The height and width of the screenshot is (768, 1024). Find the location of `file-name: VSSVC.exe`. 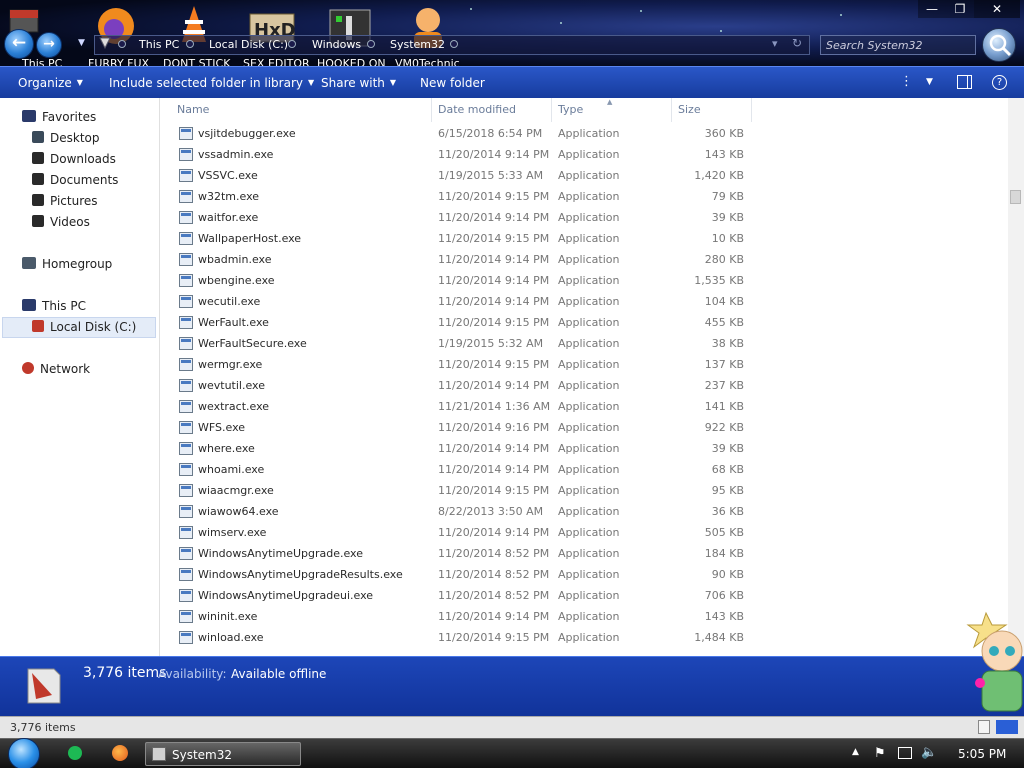

file-name: VSSVC.exe is located at coordinates (228, 175).